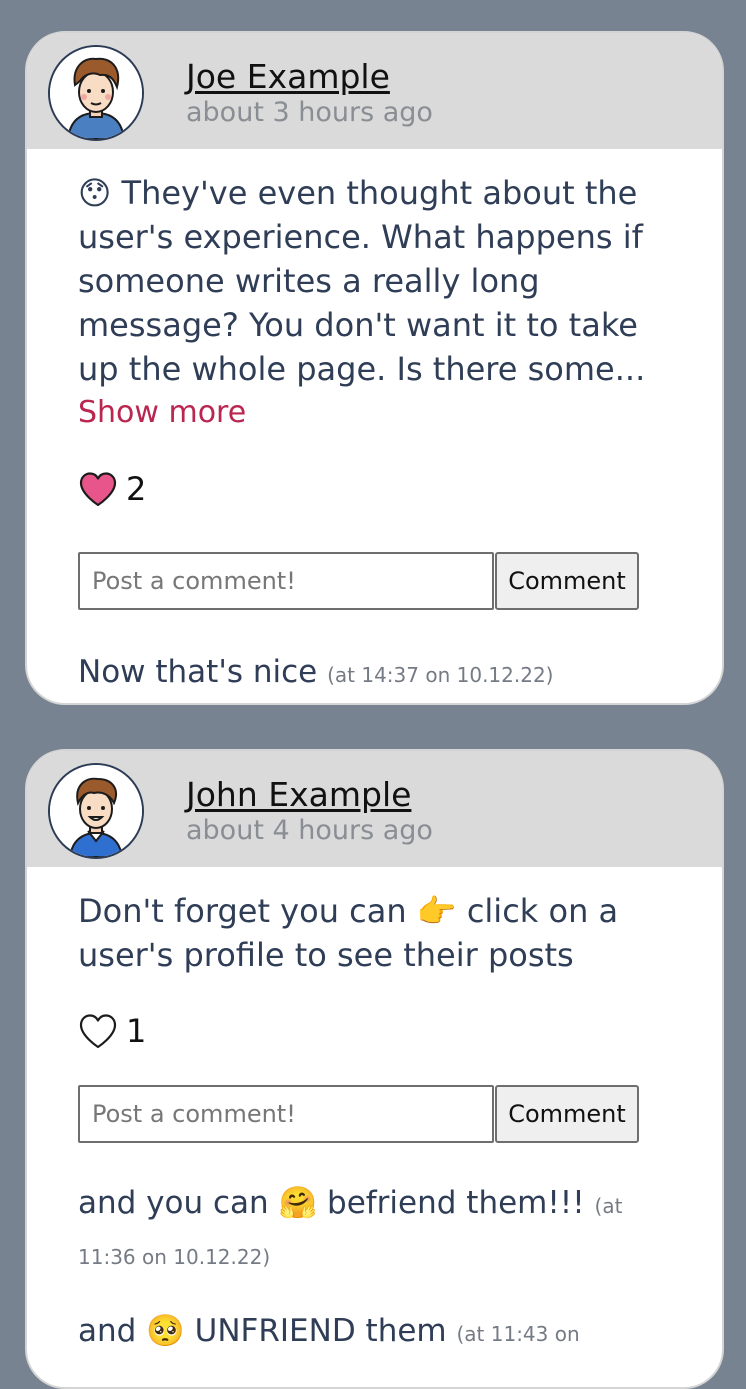 Image resolution: width=746 pixels, height=1389 pixels. Describe the element at coordinates (518, 1334) in the screenshot. I see `comment-timestamp: (at 11:43 on` at that location.